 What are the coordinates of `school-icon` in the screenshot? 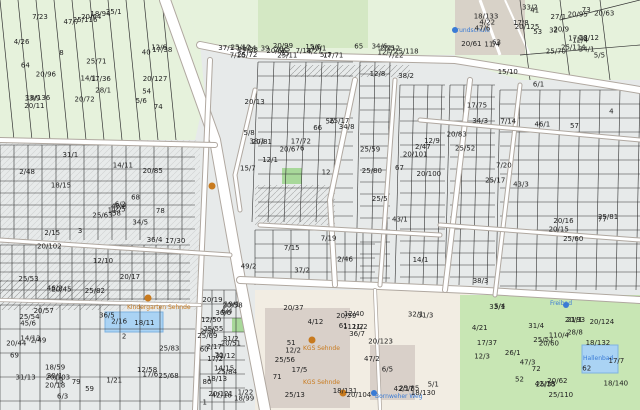 It's located at (312, 340).